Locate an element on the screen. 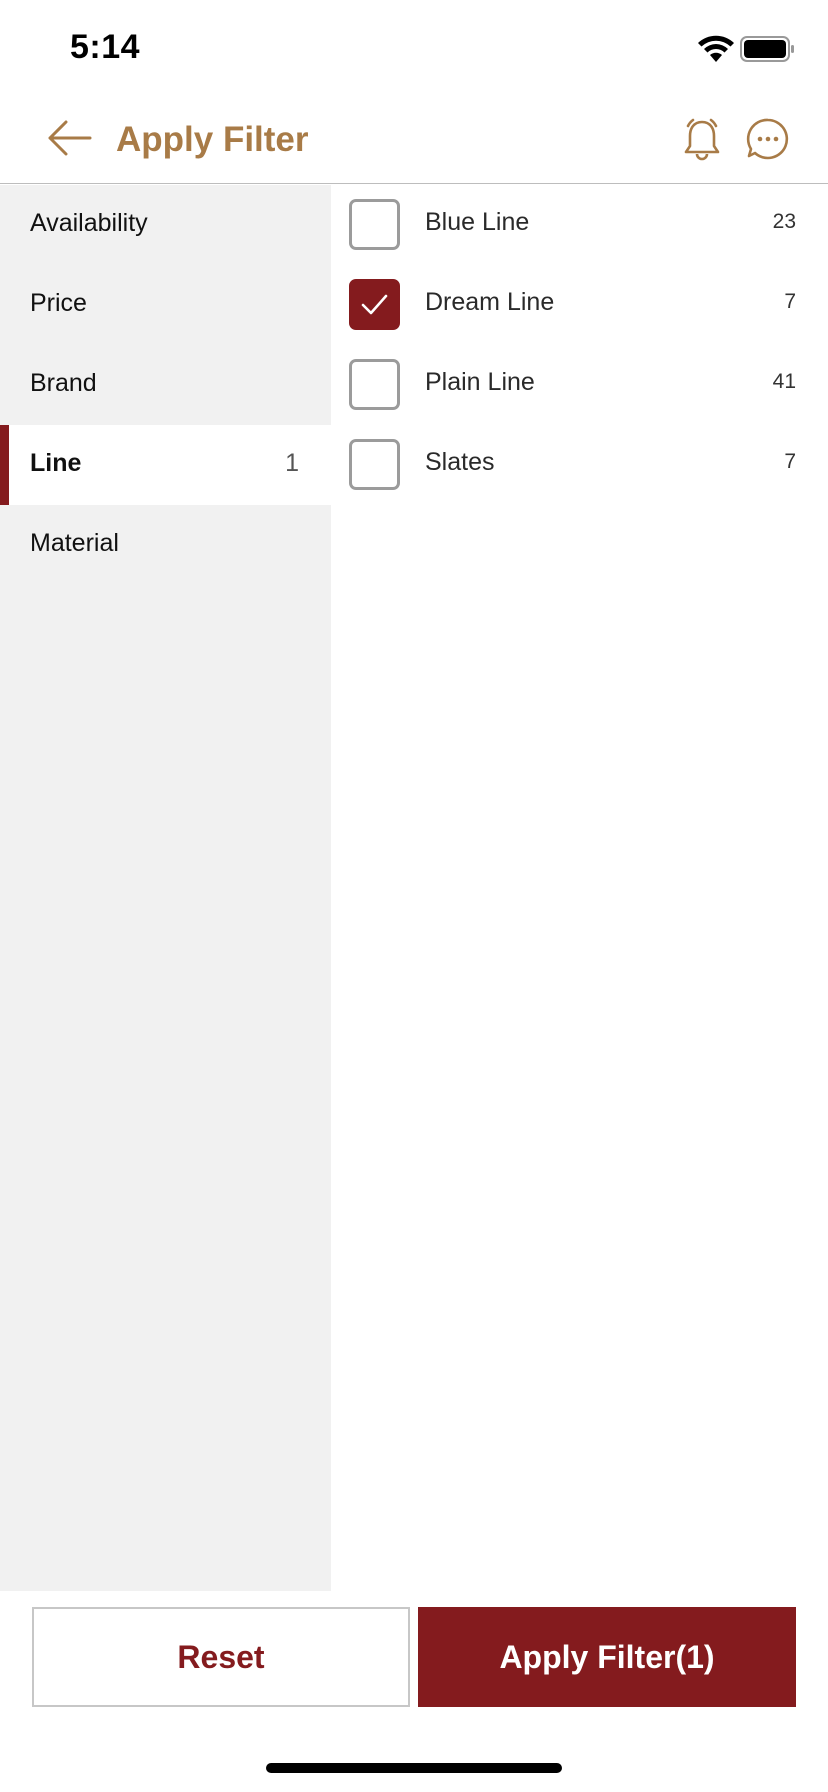 This screenshot has height=1792, width=828. option-label: Dream Line is located at coordinates (490, 302).